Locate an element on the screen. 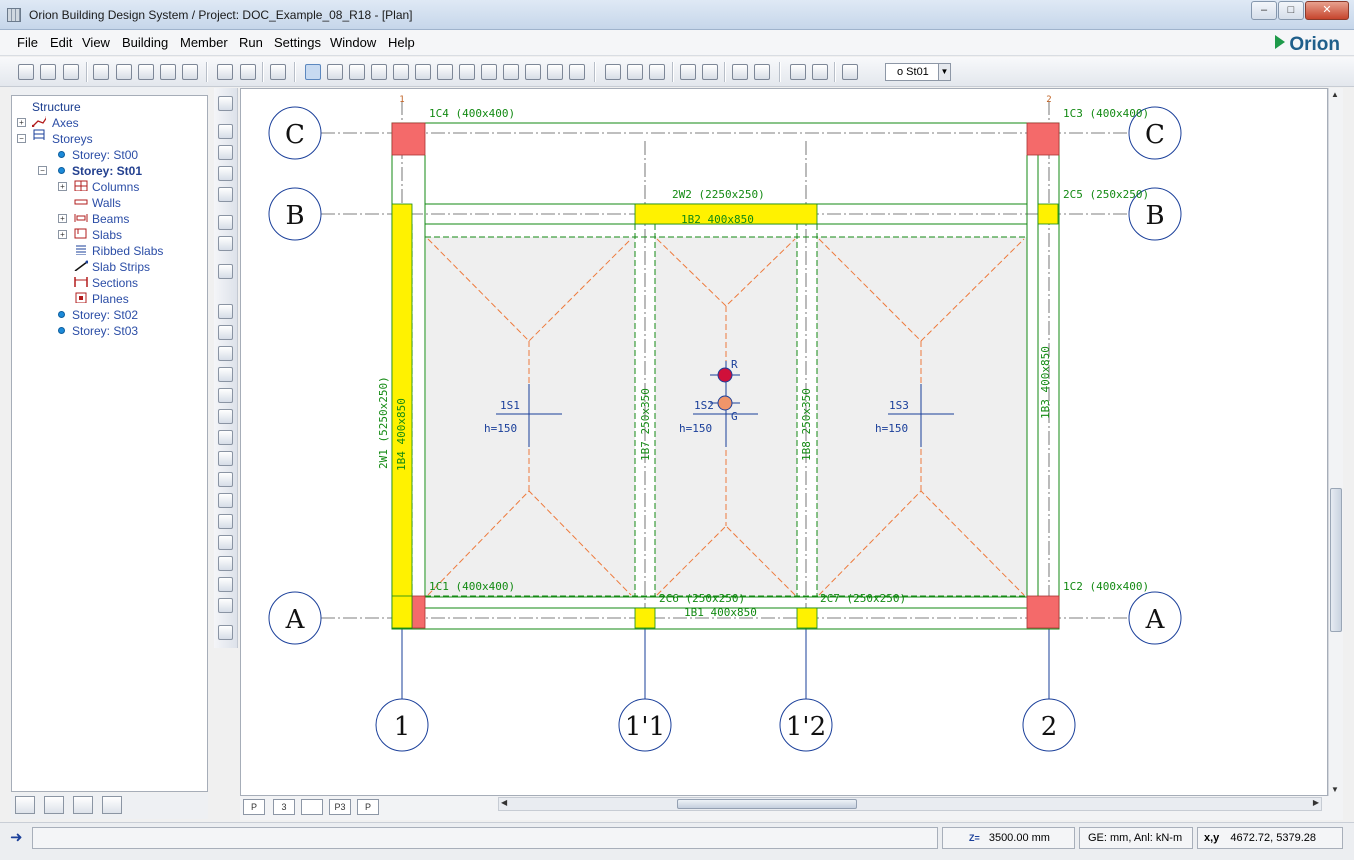  deselect-icon is located at coordinates (278, 72).